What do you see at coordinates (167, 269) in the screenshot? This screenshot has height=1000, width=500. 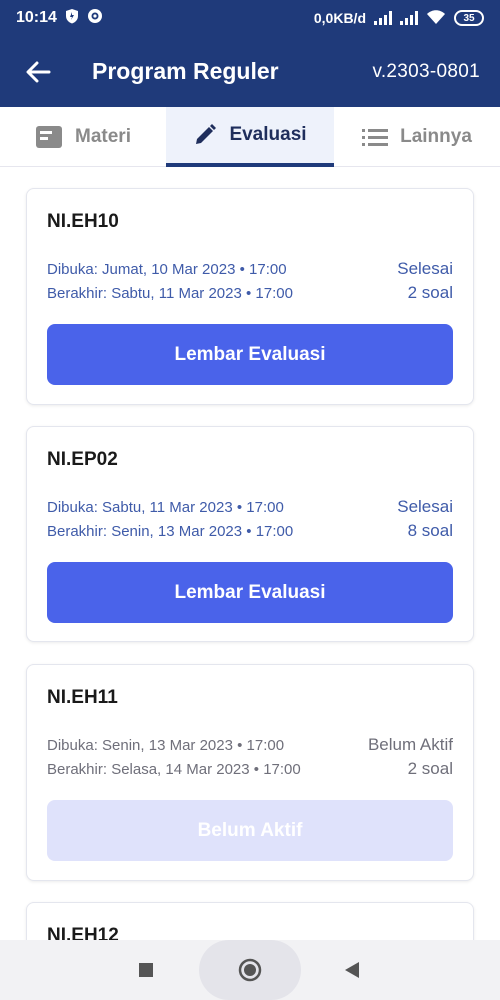 I see `evaluation-opened: Dibuka: Jumat, 10 Mar 2023 • 17:00` at bounding box center [167, 269].